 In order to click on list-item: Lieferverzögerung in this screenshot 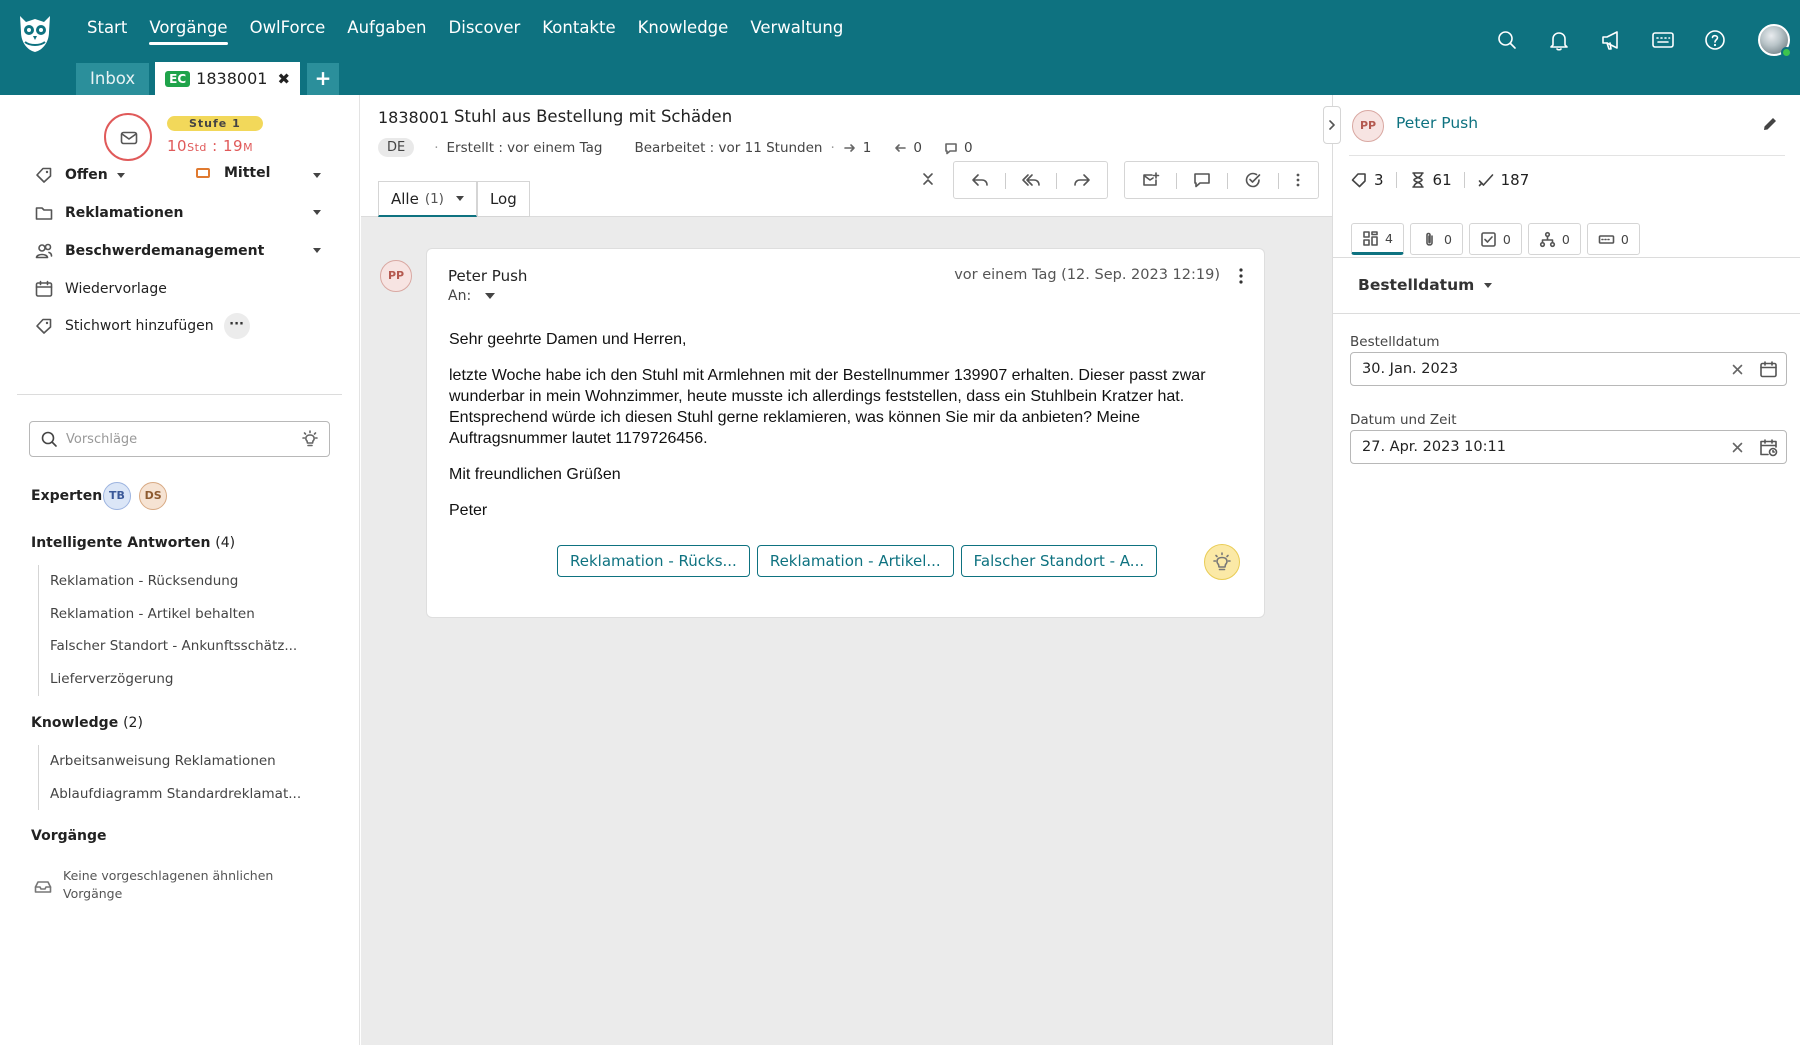, I will do `click(168, 679)`.